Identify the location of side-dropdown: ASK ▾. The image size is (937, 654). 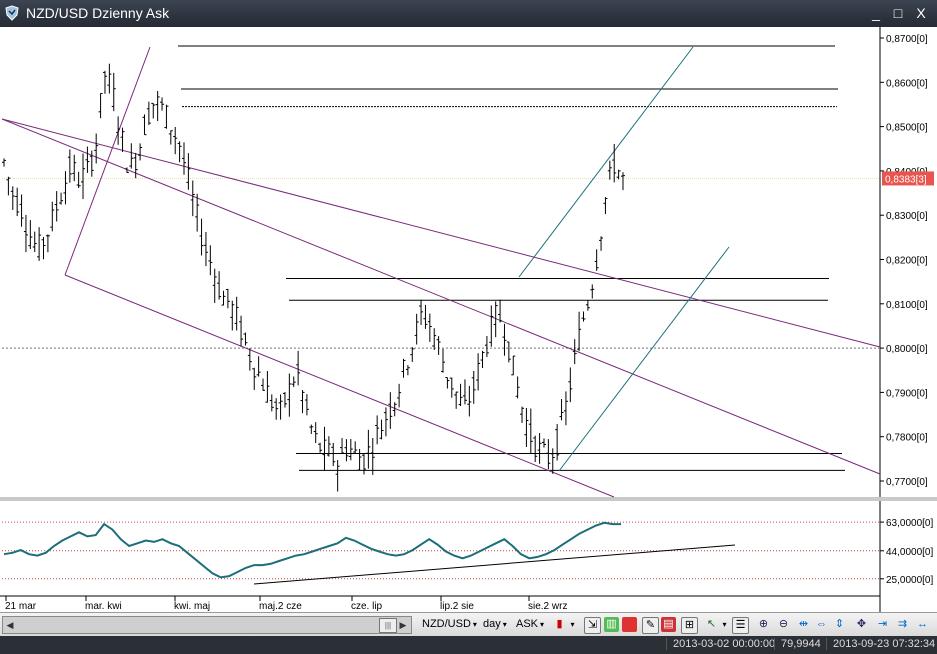
(530, 624).